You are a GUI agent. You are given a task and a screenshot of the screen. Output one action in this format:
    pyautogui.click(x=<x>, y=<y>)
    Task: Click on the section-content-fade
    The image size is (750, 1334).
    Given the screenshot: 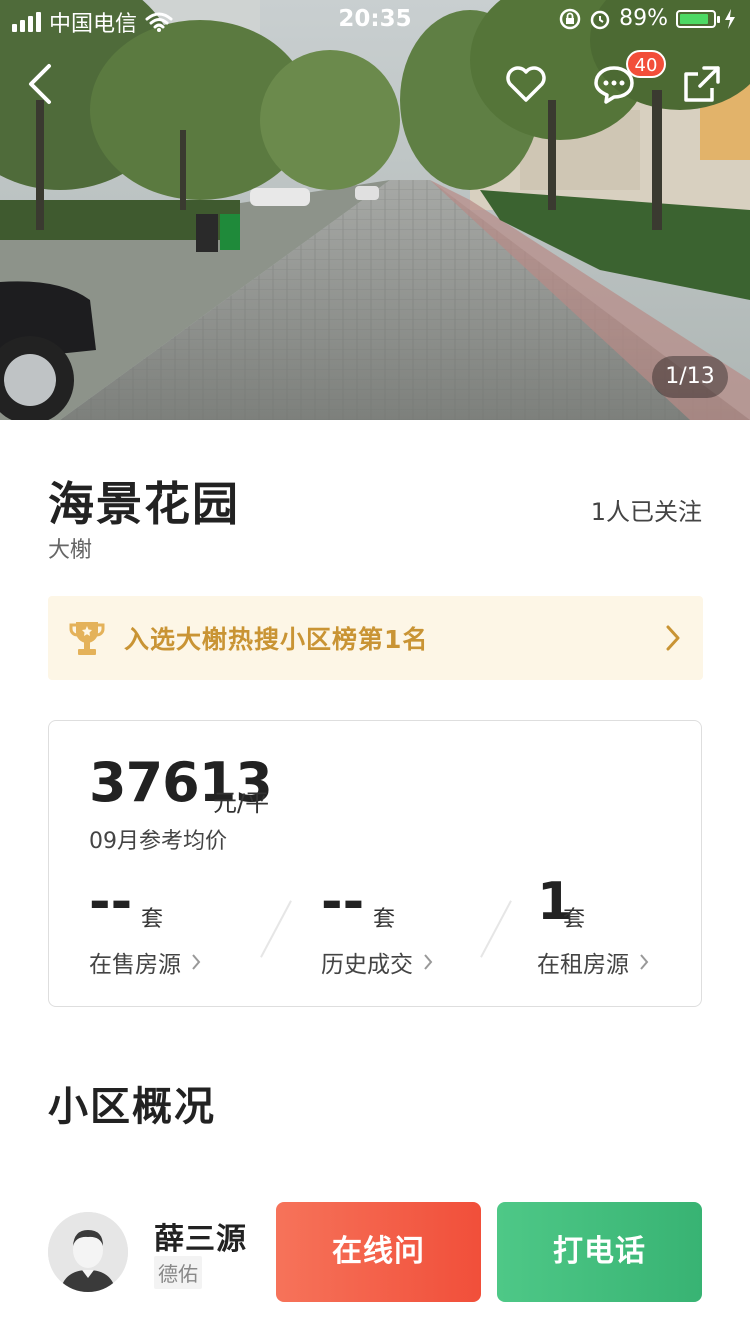 What is the action you would take?
    pyautogui.click(x=93, y=1168)
    